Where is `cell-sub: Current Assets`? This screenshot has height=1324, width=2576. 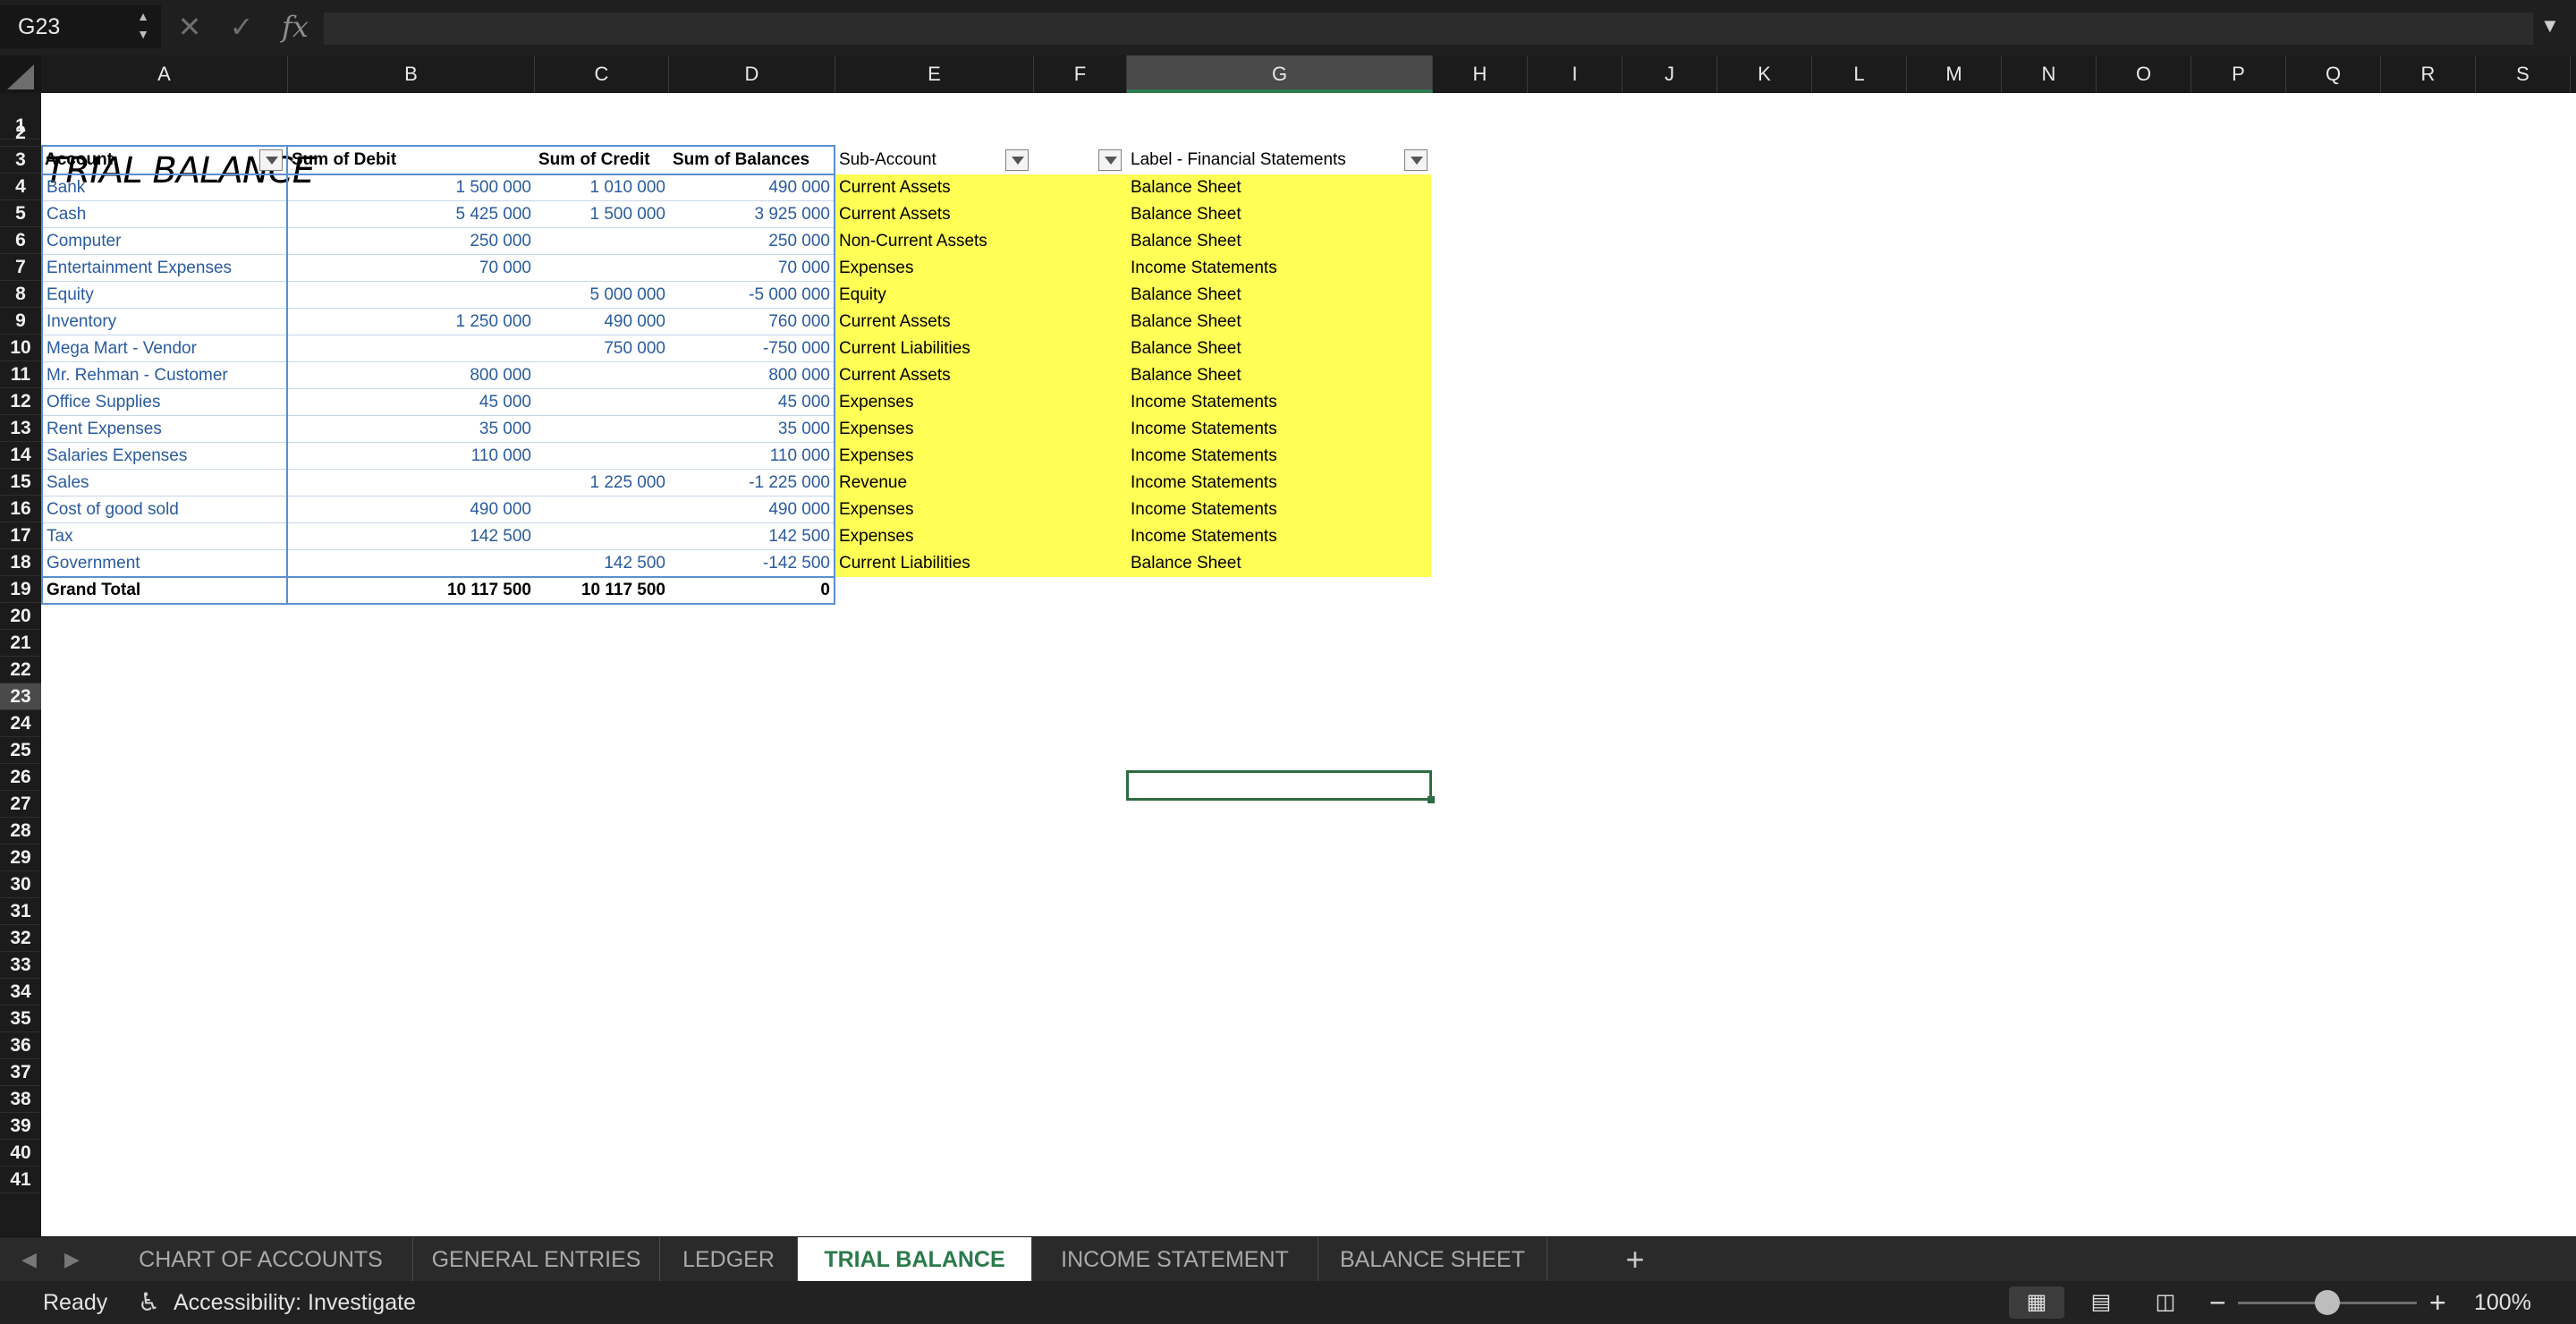 cell-sub: Current Assets is located at coordinates (981, 322).